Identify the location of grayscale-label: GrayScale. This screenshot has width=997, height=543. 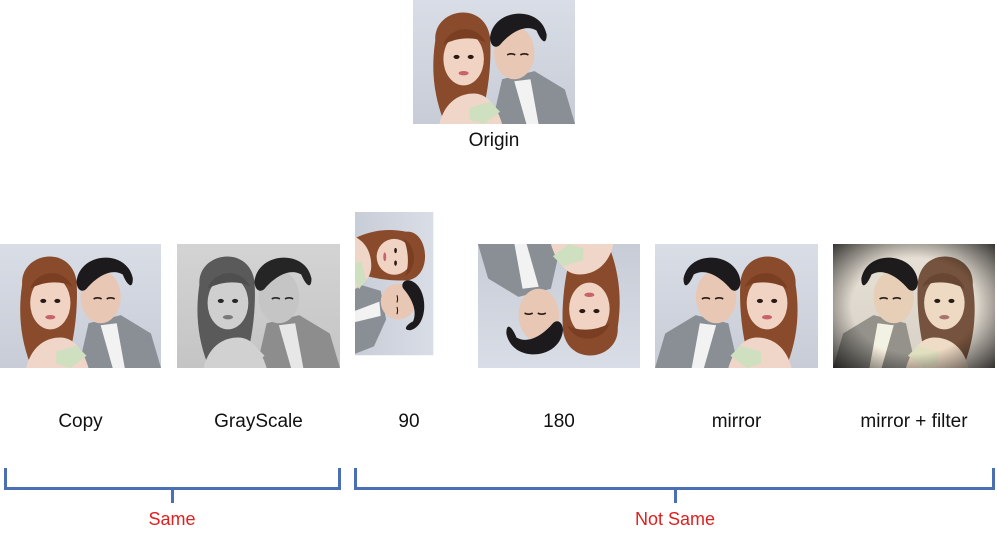
(258, 421).